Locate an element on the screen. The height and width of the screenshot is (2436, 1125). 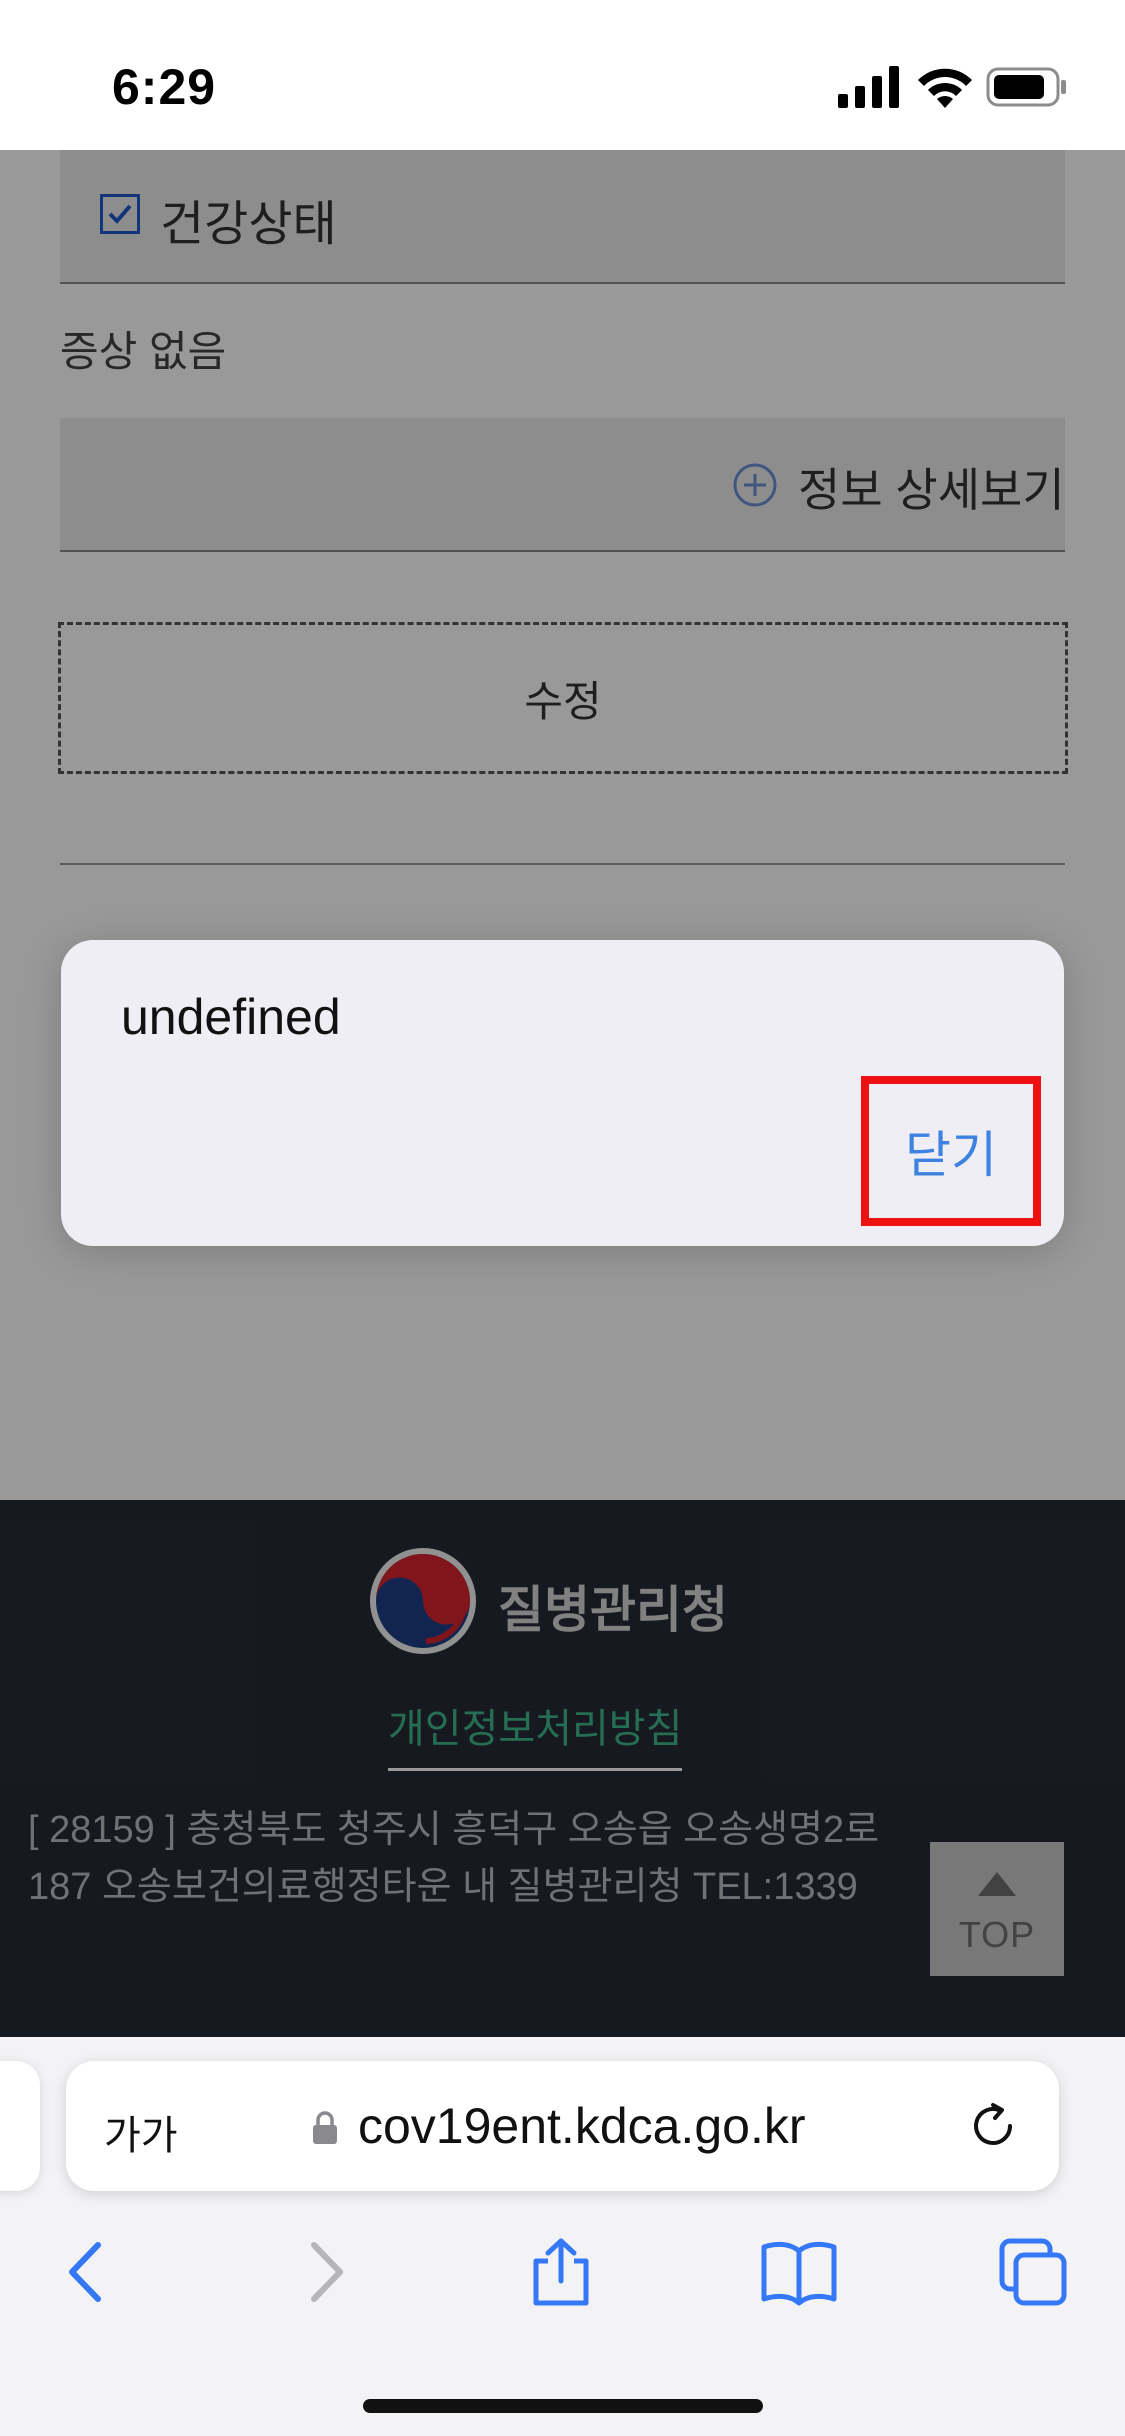
url-text: cov19ent.kdca.go.kr is located at coordinates (582, 2126).